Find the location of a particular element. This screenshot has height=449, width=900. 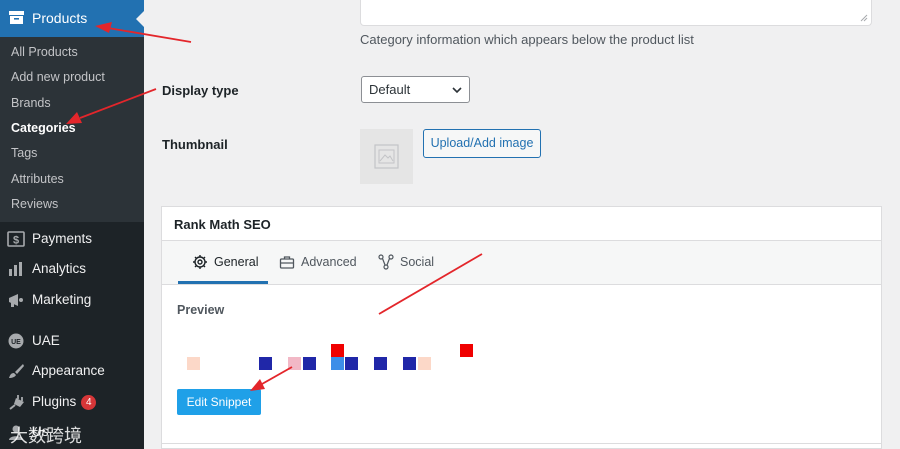

bar-chart-icon is located at coordinates (15, 269).